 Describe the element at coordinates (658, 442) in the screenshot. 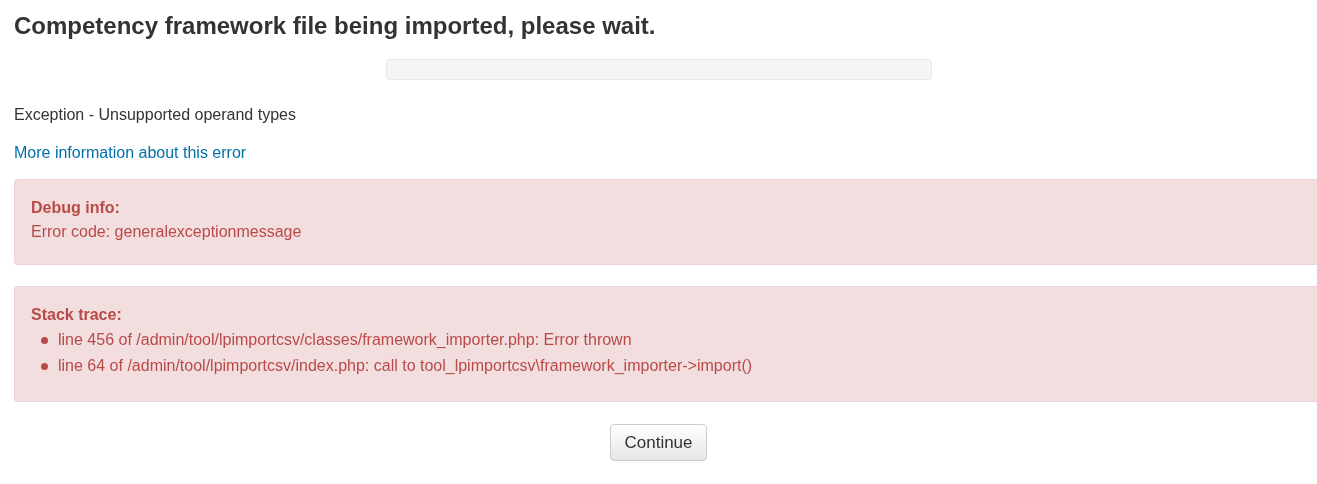

I see `continue-button: Continue` at that location.